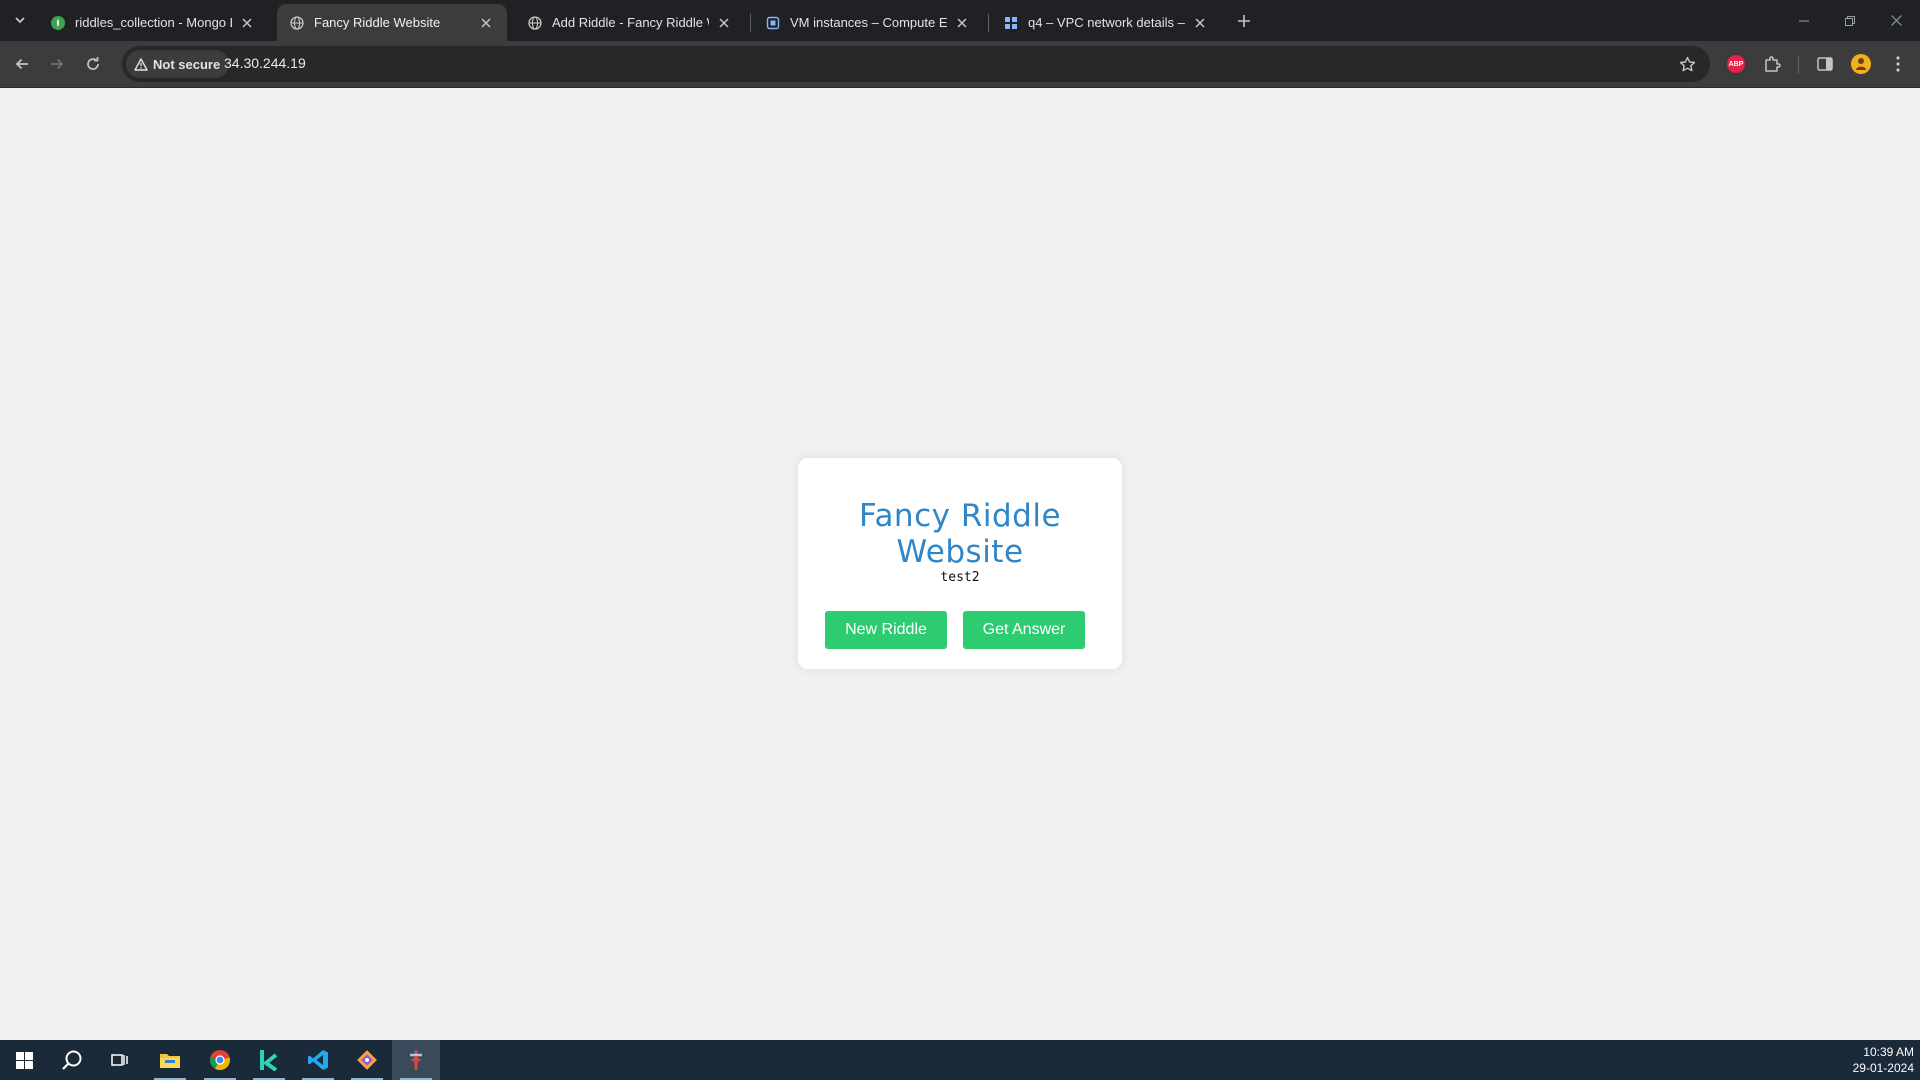  Describe the element at coordinates (1883, 1060) in the screenshot. I see `system-clock: 10:39 AM 29-01-2024` at that location.